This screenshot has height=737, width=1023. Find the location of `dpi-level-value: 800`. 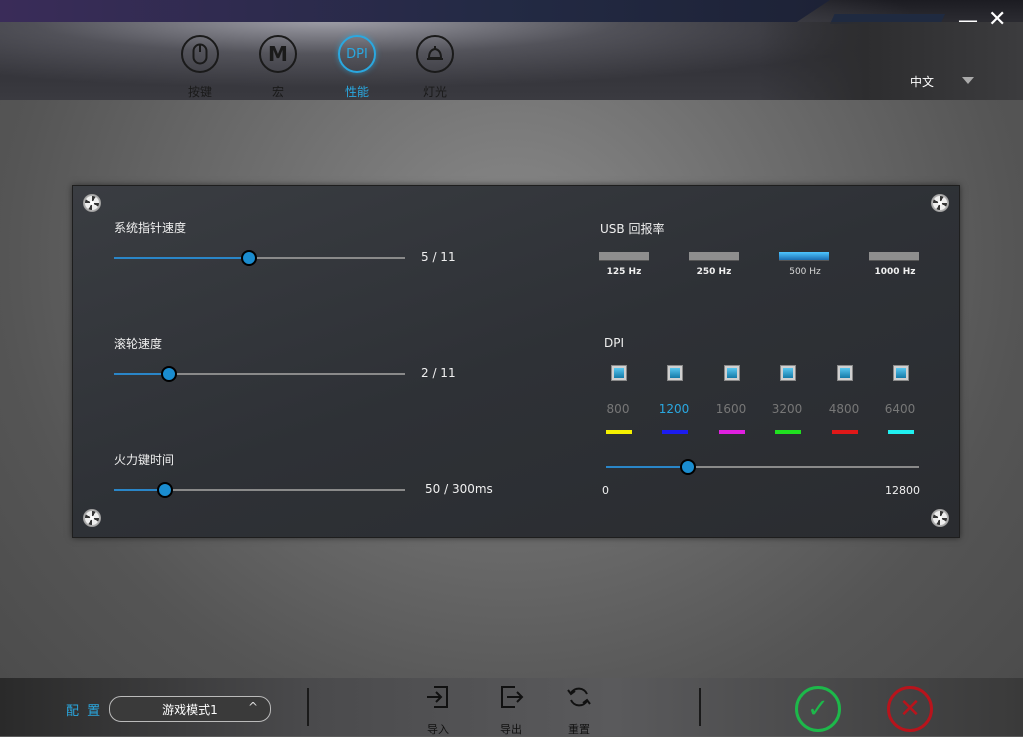

dpi-level-value: 800 is located at coordinates (618, 409).